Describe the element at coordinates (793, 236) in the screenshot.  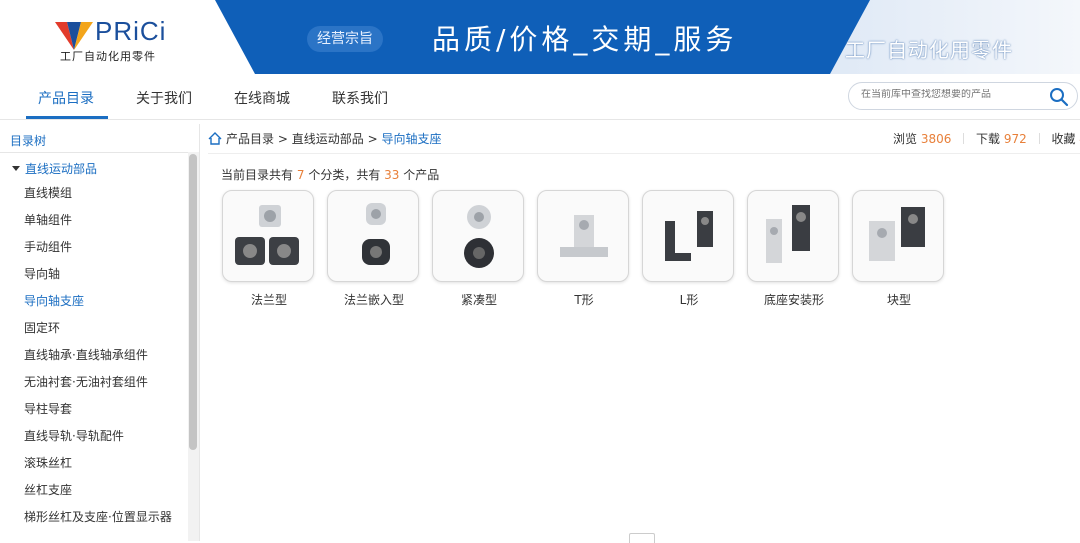
I see `base-mount-image` at that location.